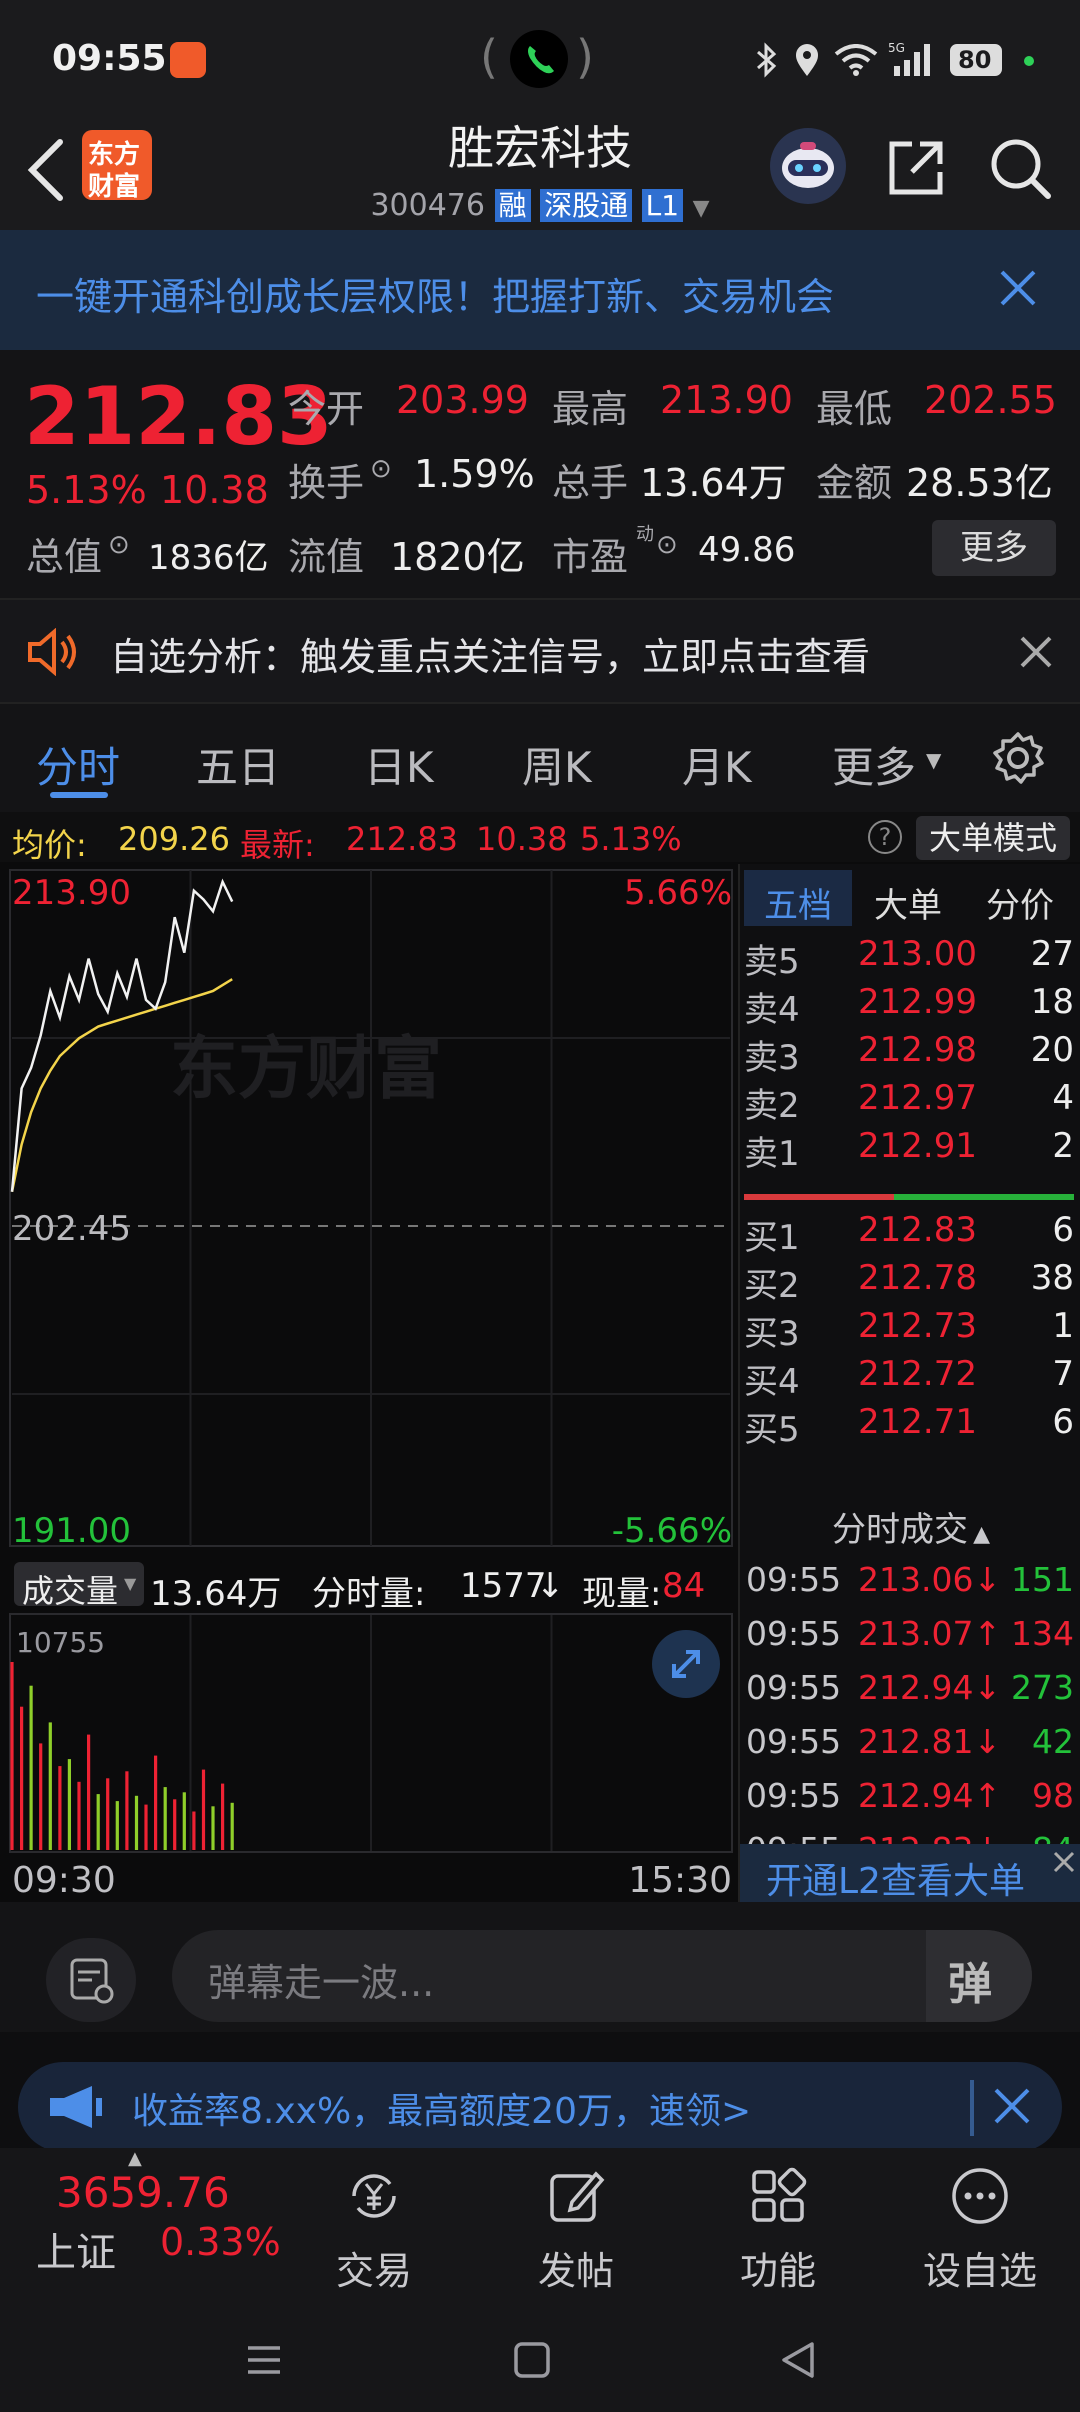  Describe the element at coordinates (772, 1010) in the screenshot. I see `ask-level-label: 卖4` at that location.